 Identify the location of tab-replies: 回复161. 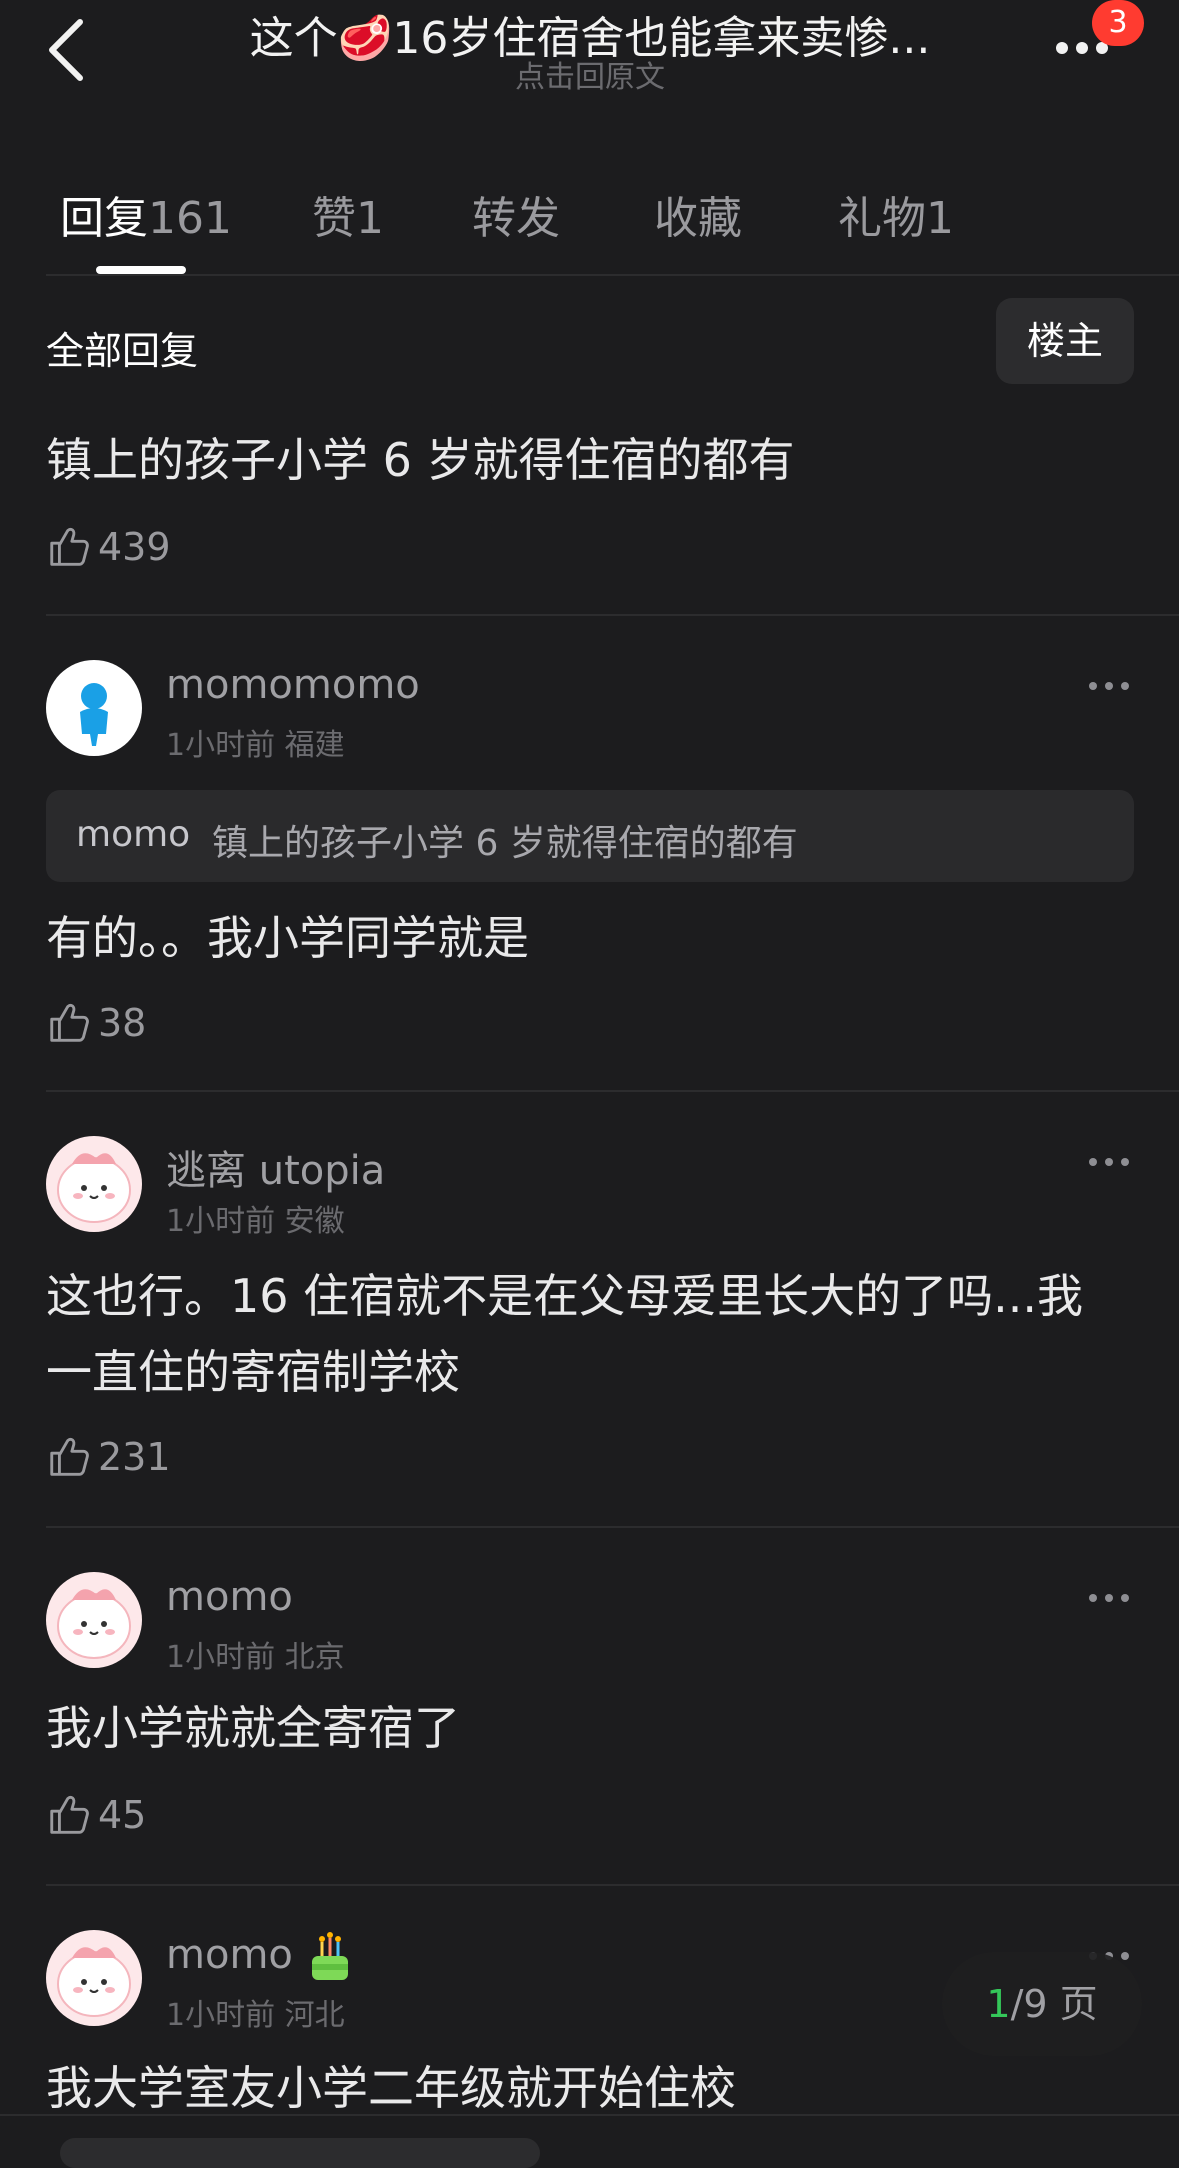
(146, 214).